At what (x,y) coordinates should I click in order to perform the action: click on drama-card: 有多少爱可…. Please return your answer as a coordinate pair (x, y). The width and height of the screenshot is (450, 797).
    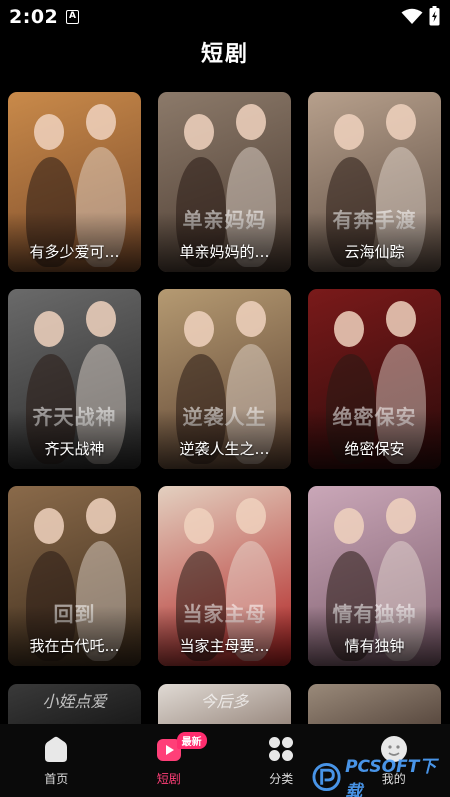
    Looking at the image, I should click on (74, 182).